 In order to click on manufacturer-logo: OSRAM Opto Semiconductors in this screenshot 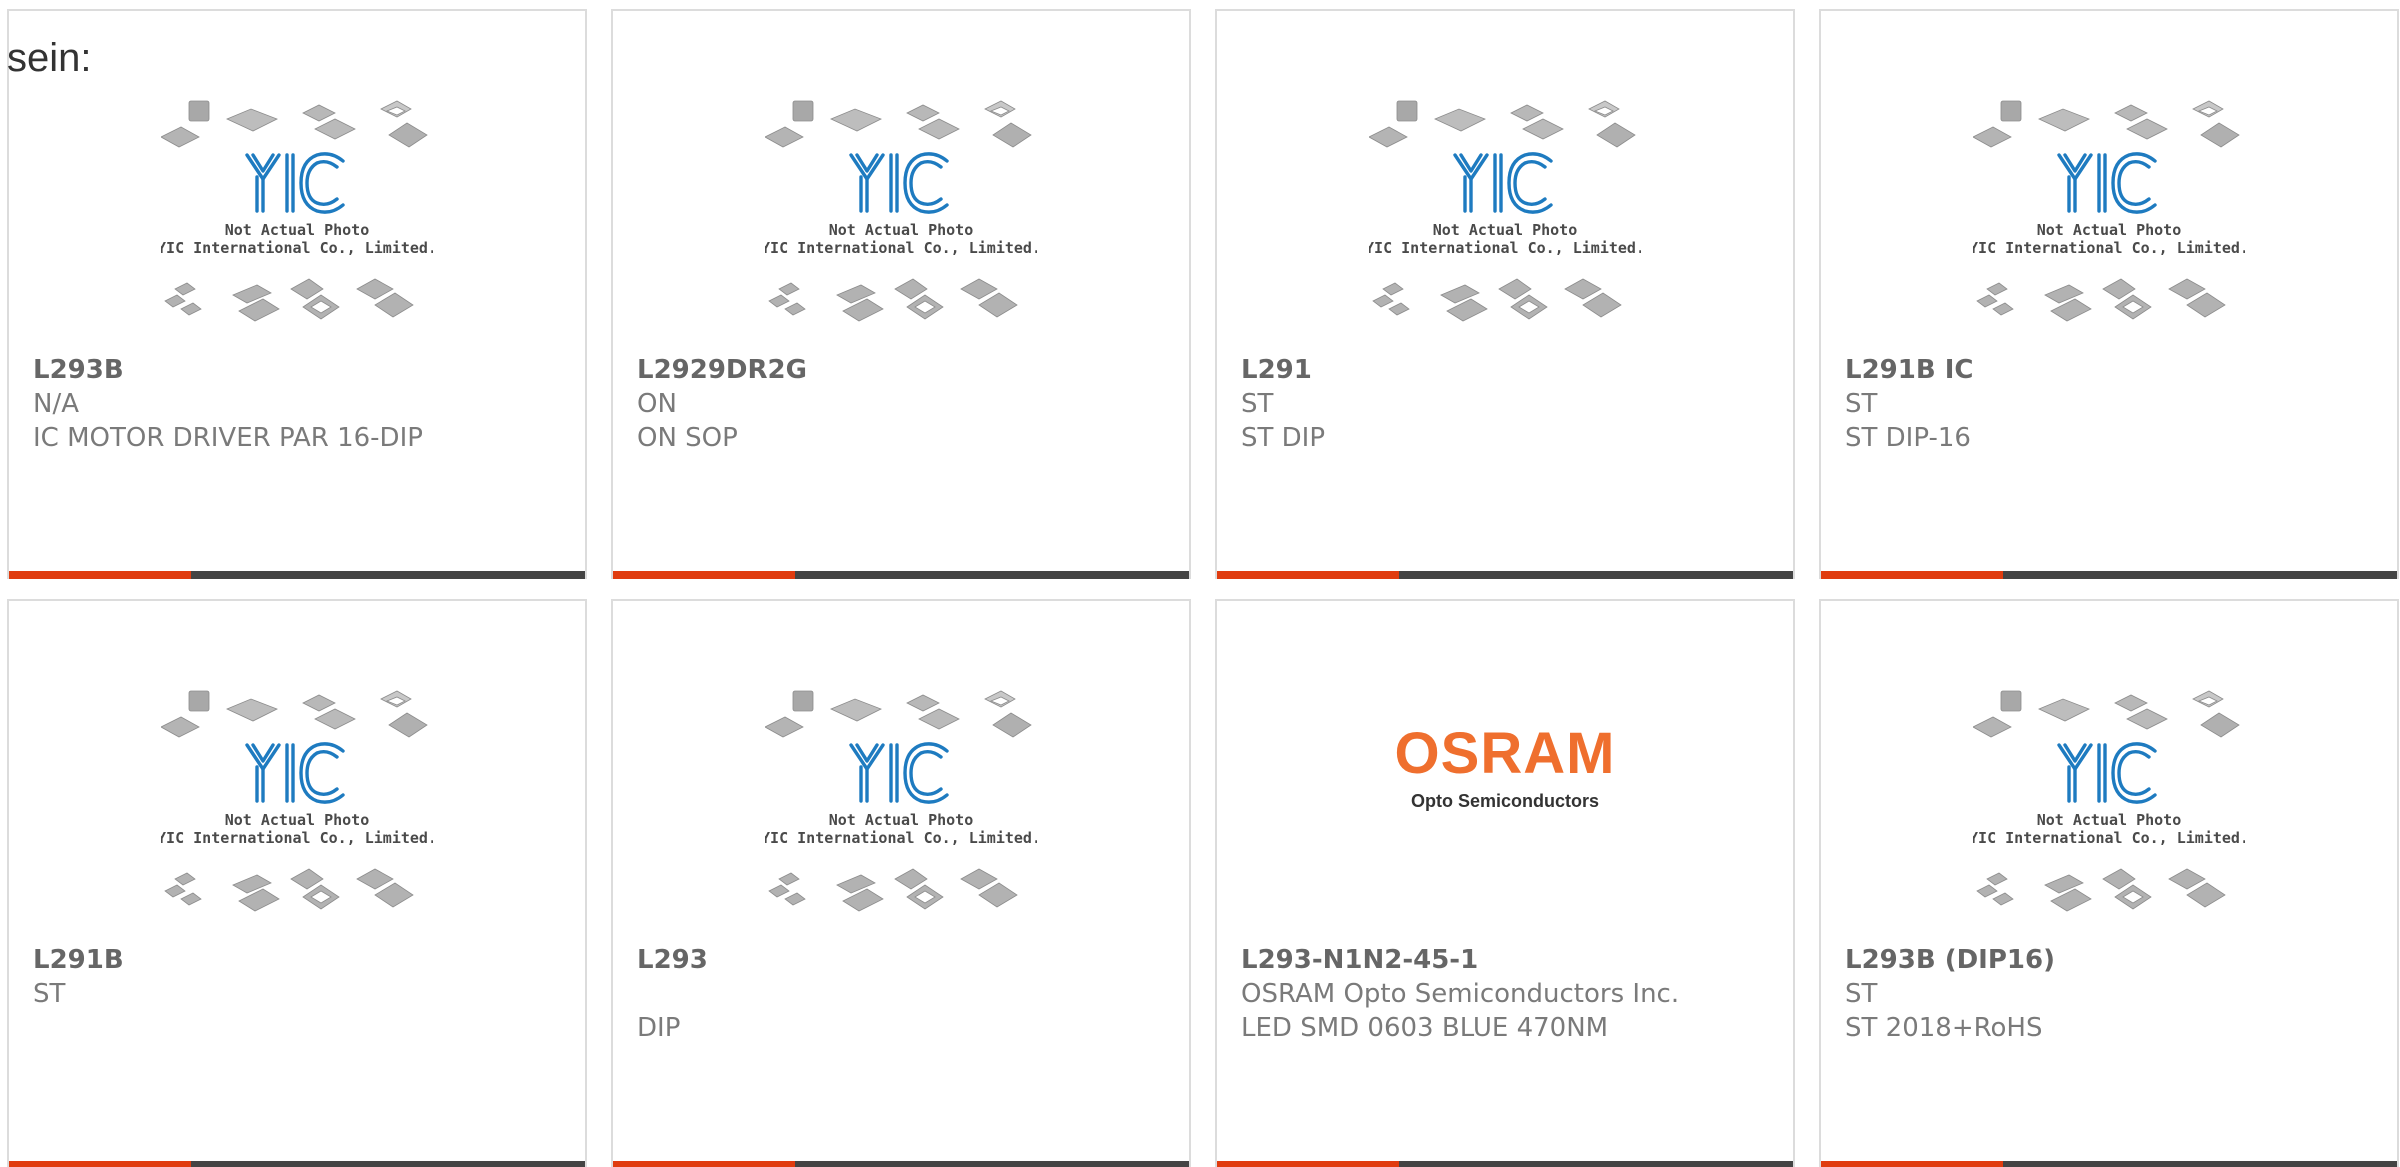, I will do `click(1505, 768)`.